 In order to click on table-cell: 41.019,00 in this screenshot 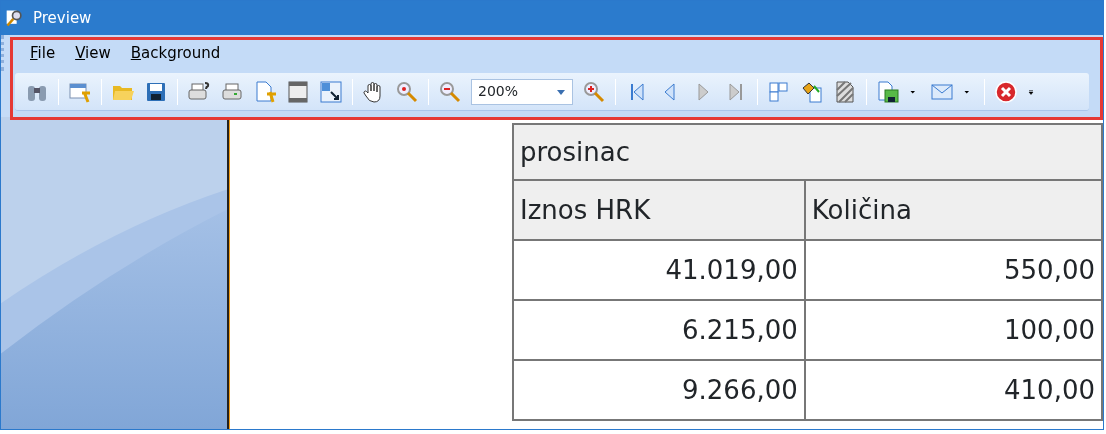, I will do `click(659, 270)`.